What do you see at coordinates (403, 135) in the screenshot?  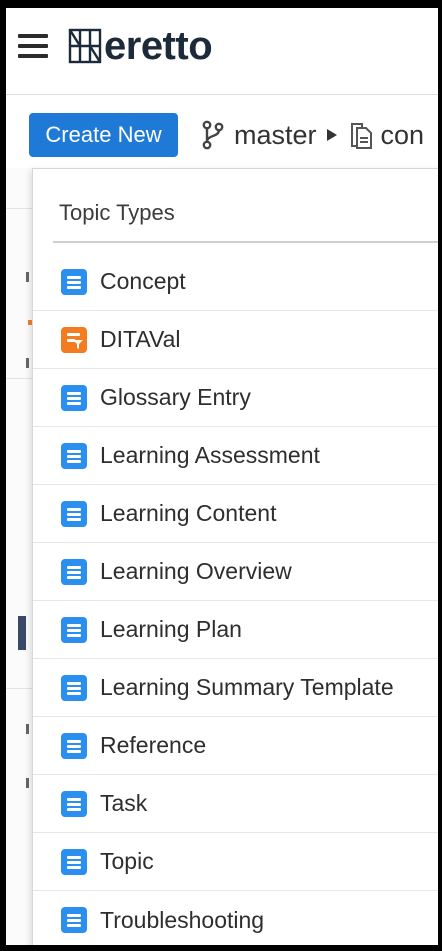 I see `breadcrumb-path: con` at bounding box center [403, 135].